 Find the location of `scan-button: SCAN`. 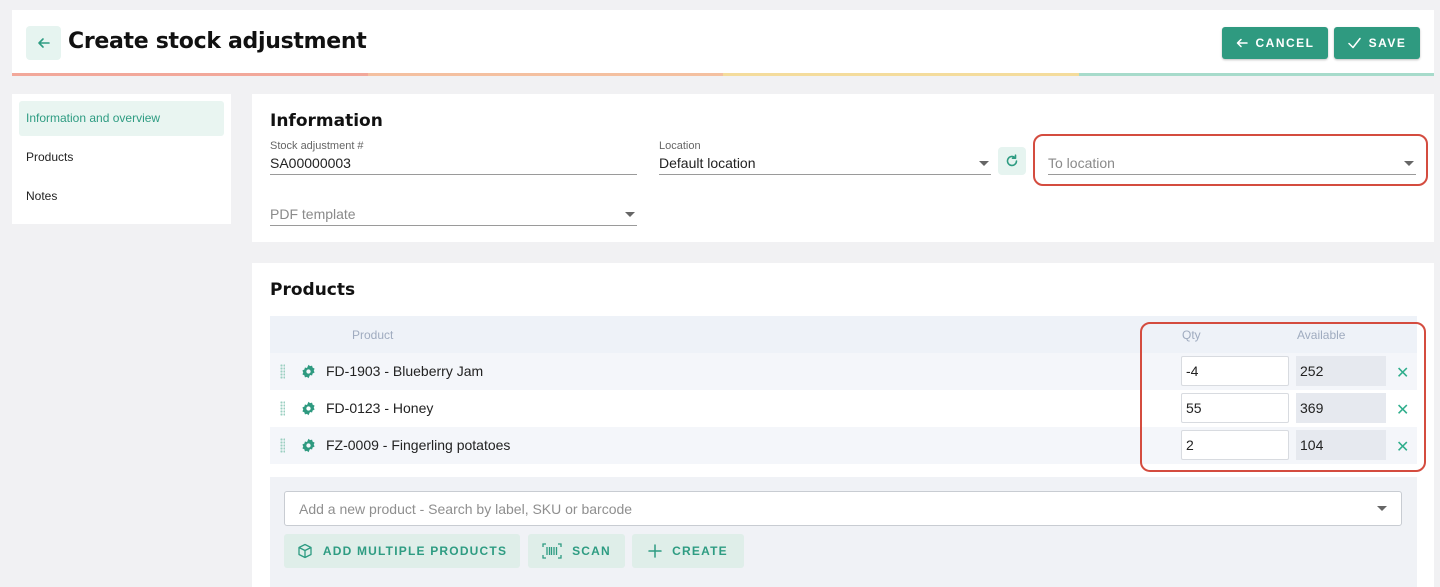

scan-button: SCAN is located at coordinates (576, 551).